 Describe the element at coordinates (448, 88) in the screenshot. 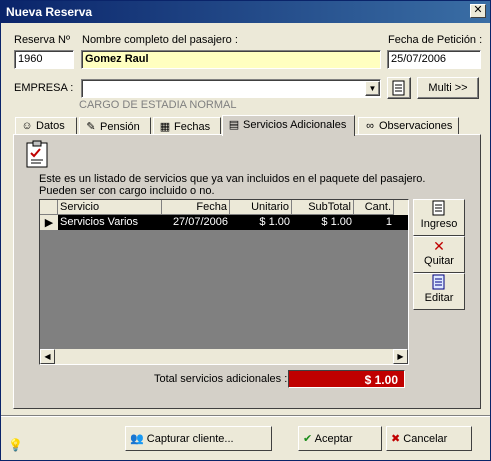

I see `multi-button: Multi >>` at that location.